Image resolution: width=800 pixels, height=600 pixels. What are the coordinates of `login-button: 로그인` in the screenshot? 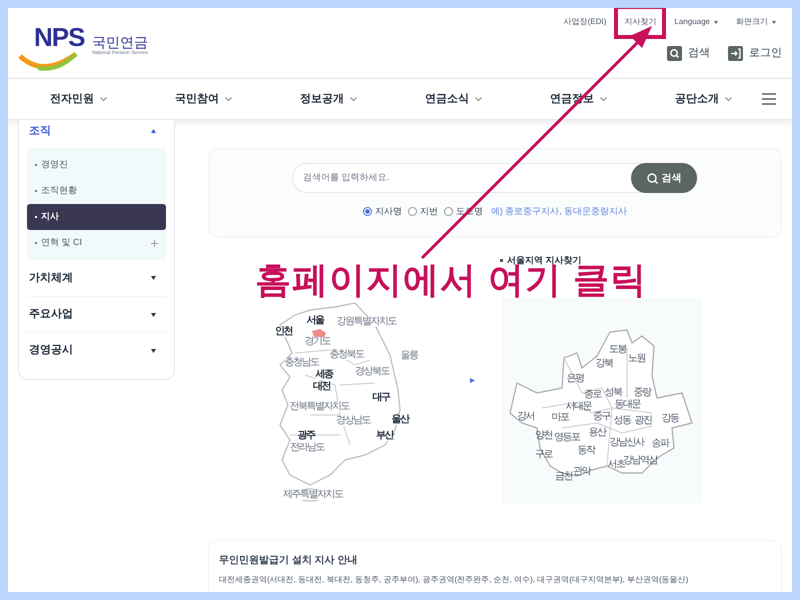 It's located at (755, 53).